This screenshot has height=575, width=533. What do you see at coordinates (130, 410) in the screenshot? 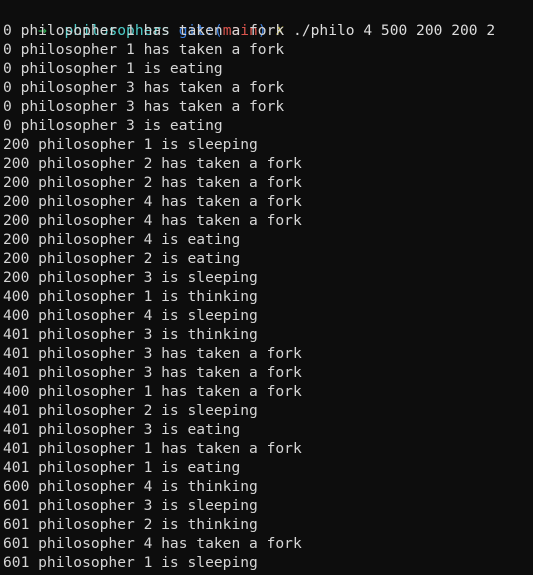
I see `terminal-output-line: 401 philosopher 2 is sleeping` at bounding box center [130, 410].